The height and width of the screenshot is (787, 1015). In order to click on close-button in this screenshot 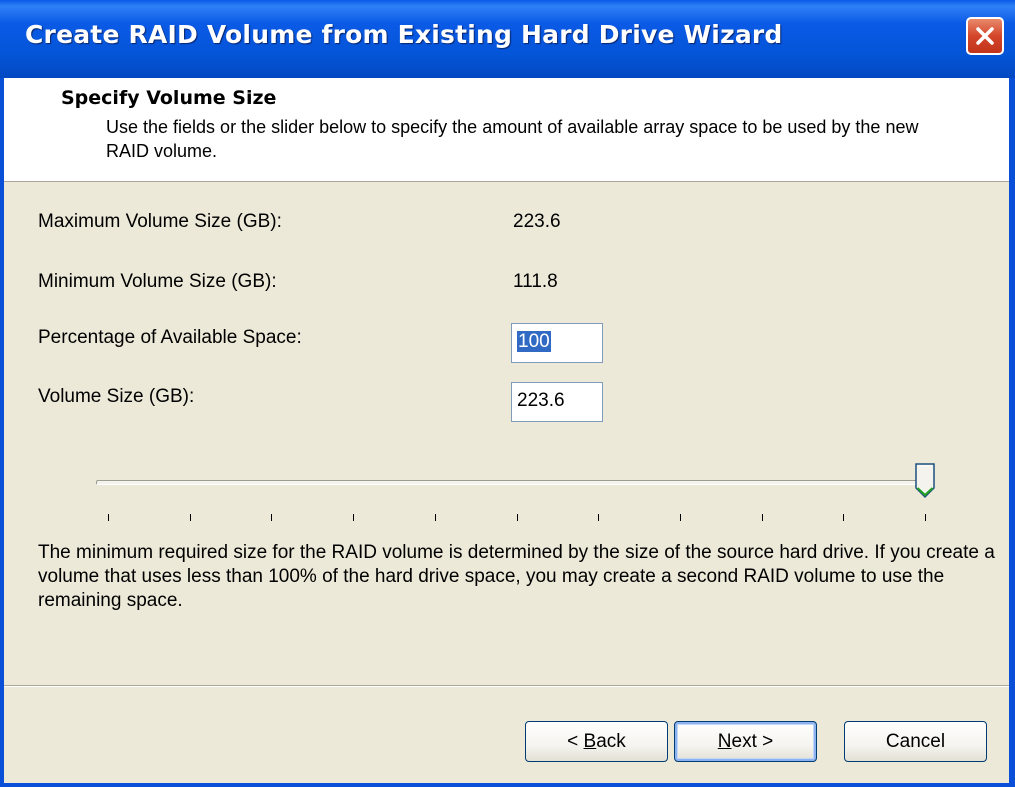, I will do `click(985, 36)`.